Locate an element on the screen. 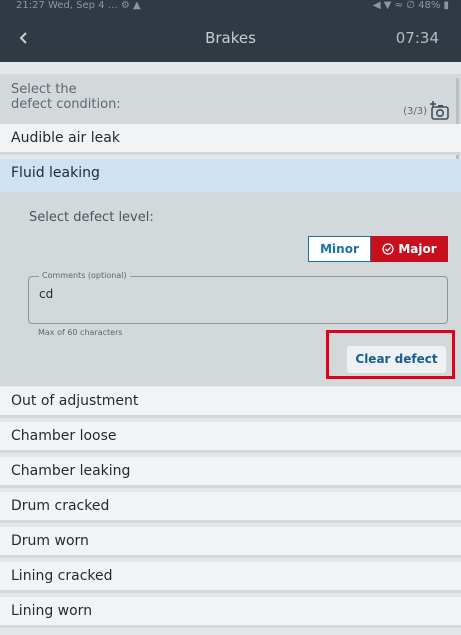 The width and height of the screenshot is (461, 635). photo-count: (3/3) is located at coordinates (415, 111).